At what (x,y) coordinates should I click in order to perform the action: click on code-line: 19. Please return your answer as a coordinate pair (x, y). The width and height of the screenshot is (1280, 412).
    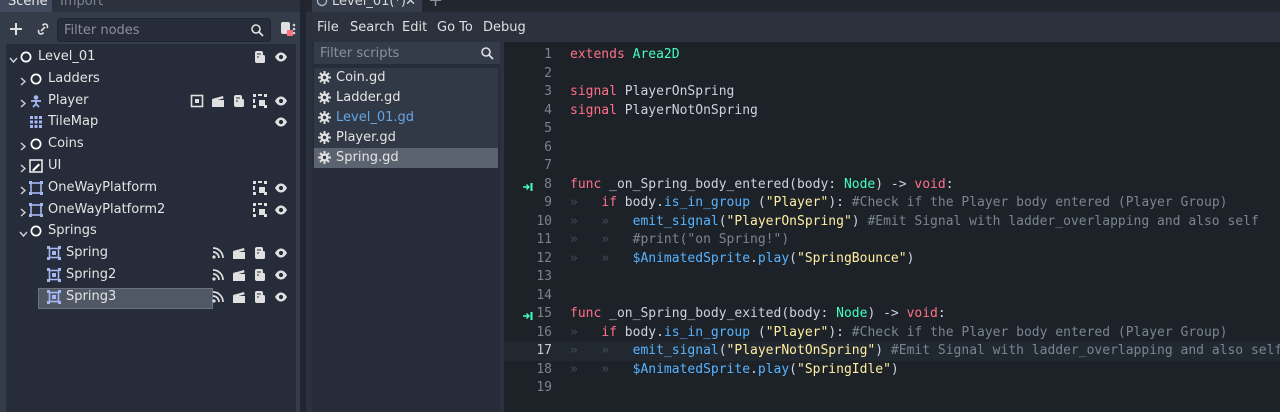
    Looking at the image, I should click on (892, 388).